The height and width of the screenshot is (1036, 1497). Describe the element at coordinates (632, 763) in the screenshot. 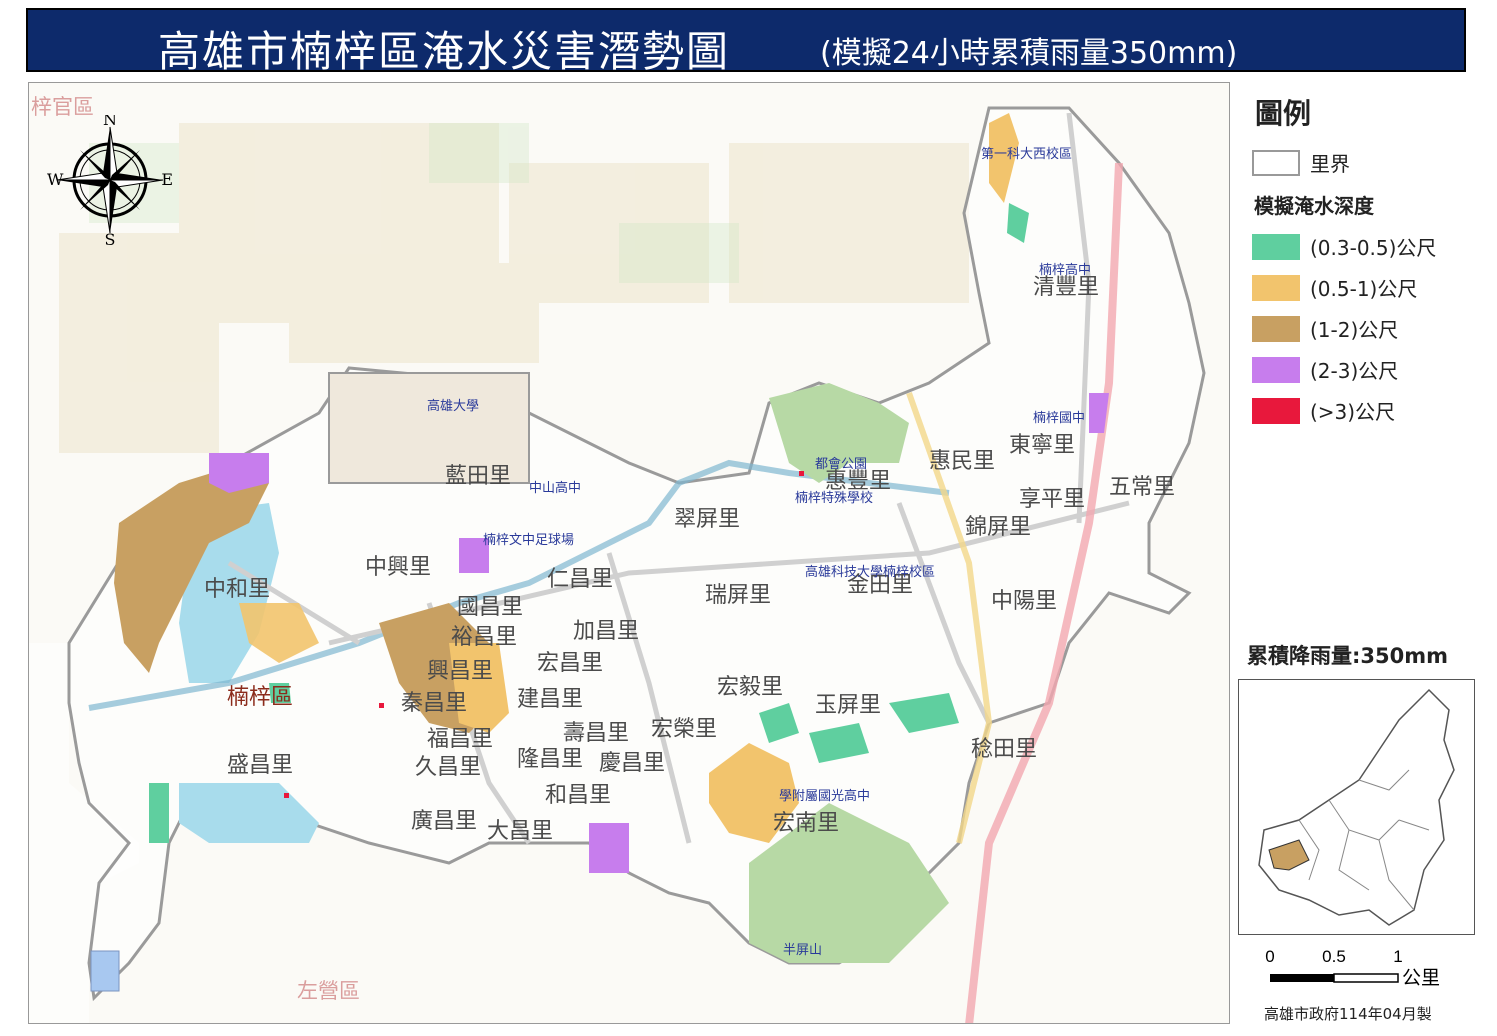

I see `village-label: 慶昌里` at that location.